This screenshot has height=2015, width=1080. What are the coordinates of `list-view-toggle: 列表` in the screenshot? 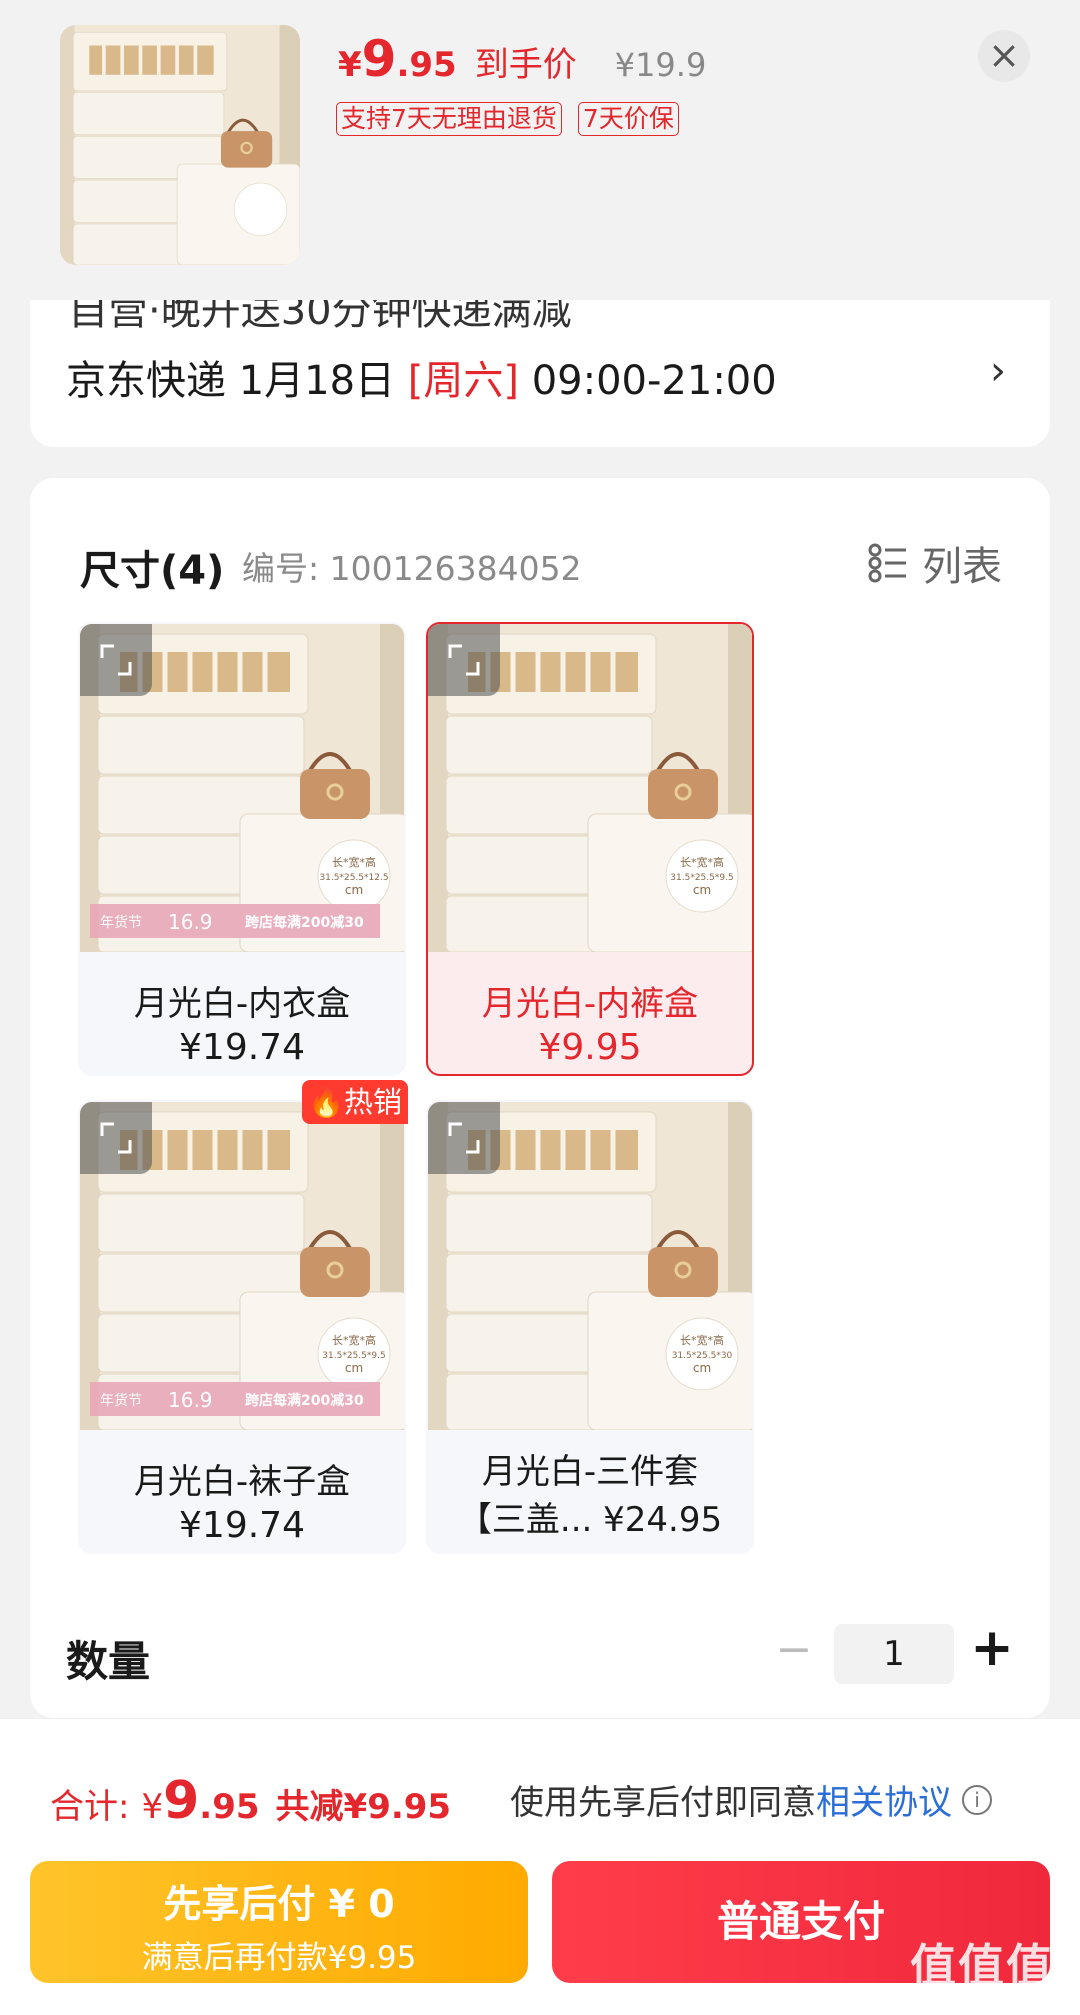 It's located at (935, 563).